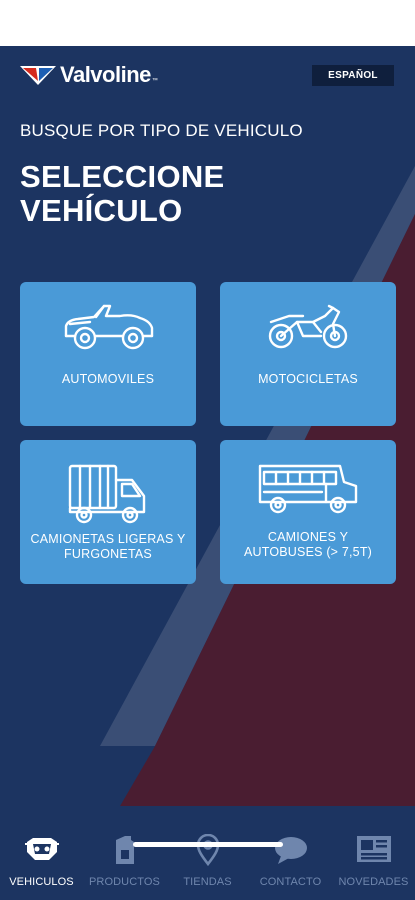 This screenshot has width=415, height=900. I want to click on vehicle-card-automoviles: AUTOMOVILES, so click(108, 354).